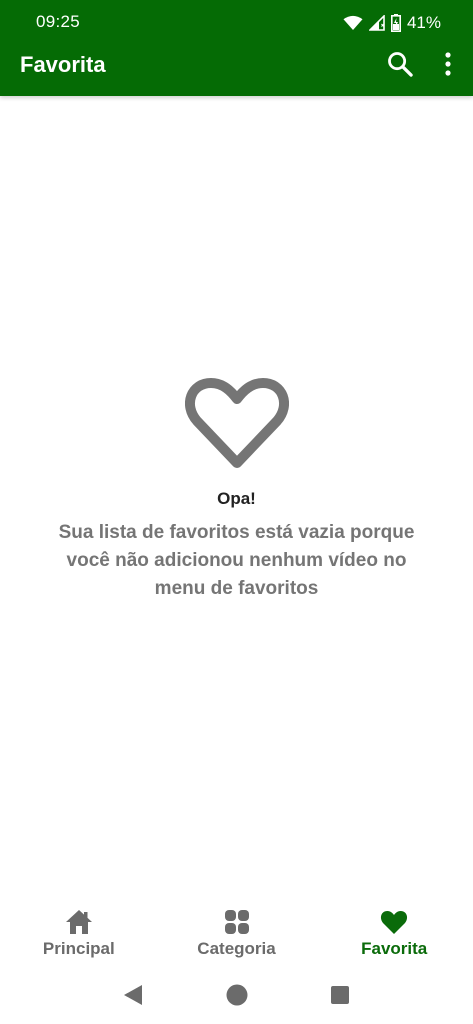 The image size is (473, 1024). What do you see at coordinates (236, 948) in the screenshot?
I see `nav-label-categoria: Categoria` at bounding box center [236, 948].